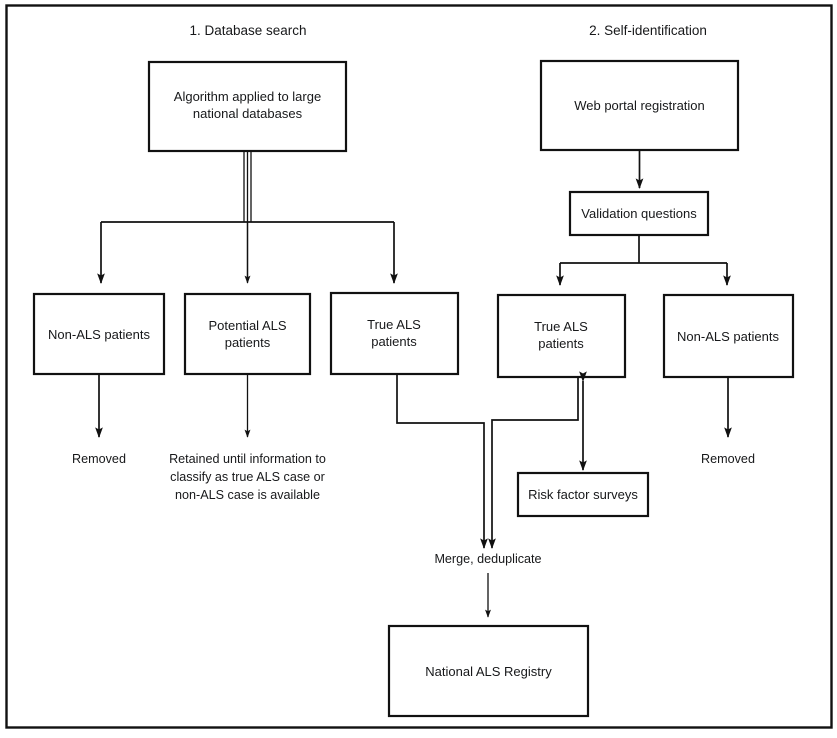 The height and width of the screenshot is (738, 837). Describe the element at coordinates (247, 477) in the screenshot. I see `annotation-retained-line2: classify as true ALS case or` at that location.